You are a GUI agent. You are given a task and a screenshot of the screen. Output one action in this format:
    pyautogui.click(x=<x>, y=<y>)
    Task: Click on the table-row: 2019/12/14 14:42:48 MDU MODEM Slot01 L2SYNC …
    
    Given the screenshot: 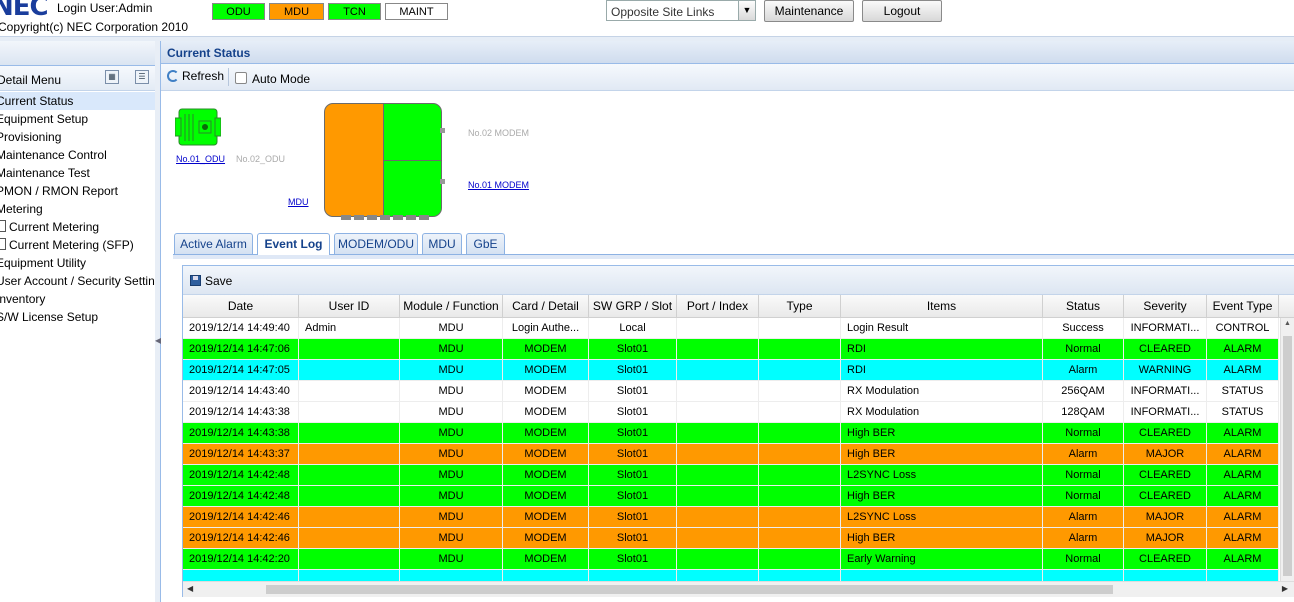 What is the action you would take?
    pyautogui.click(x=731, y=475)
    